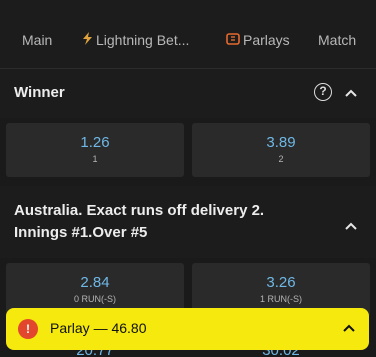 The height and width of the screenshot is (357, 376). Describe the element at coordinates (233, 40) in the screenshot. I see `ticket-icon` at that location.